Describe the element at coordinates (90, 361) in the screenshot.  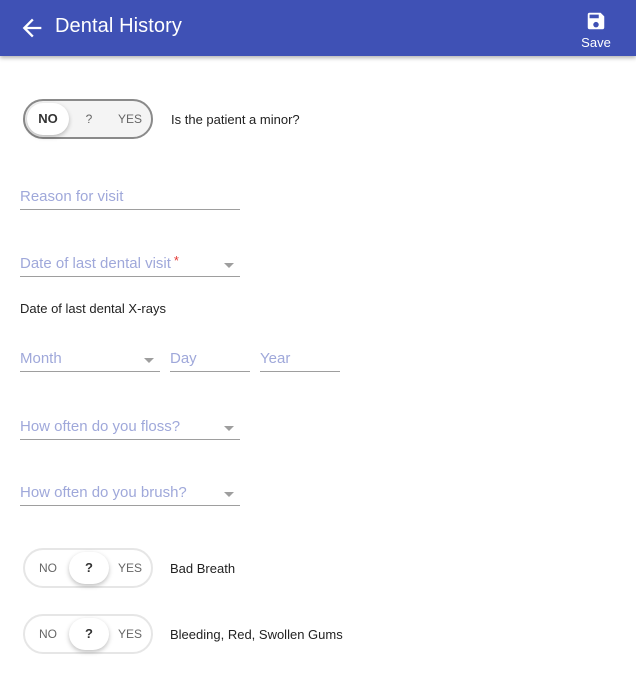
I see `xray-month-select: Month` at that location.